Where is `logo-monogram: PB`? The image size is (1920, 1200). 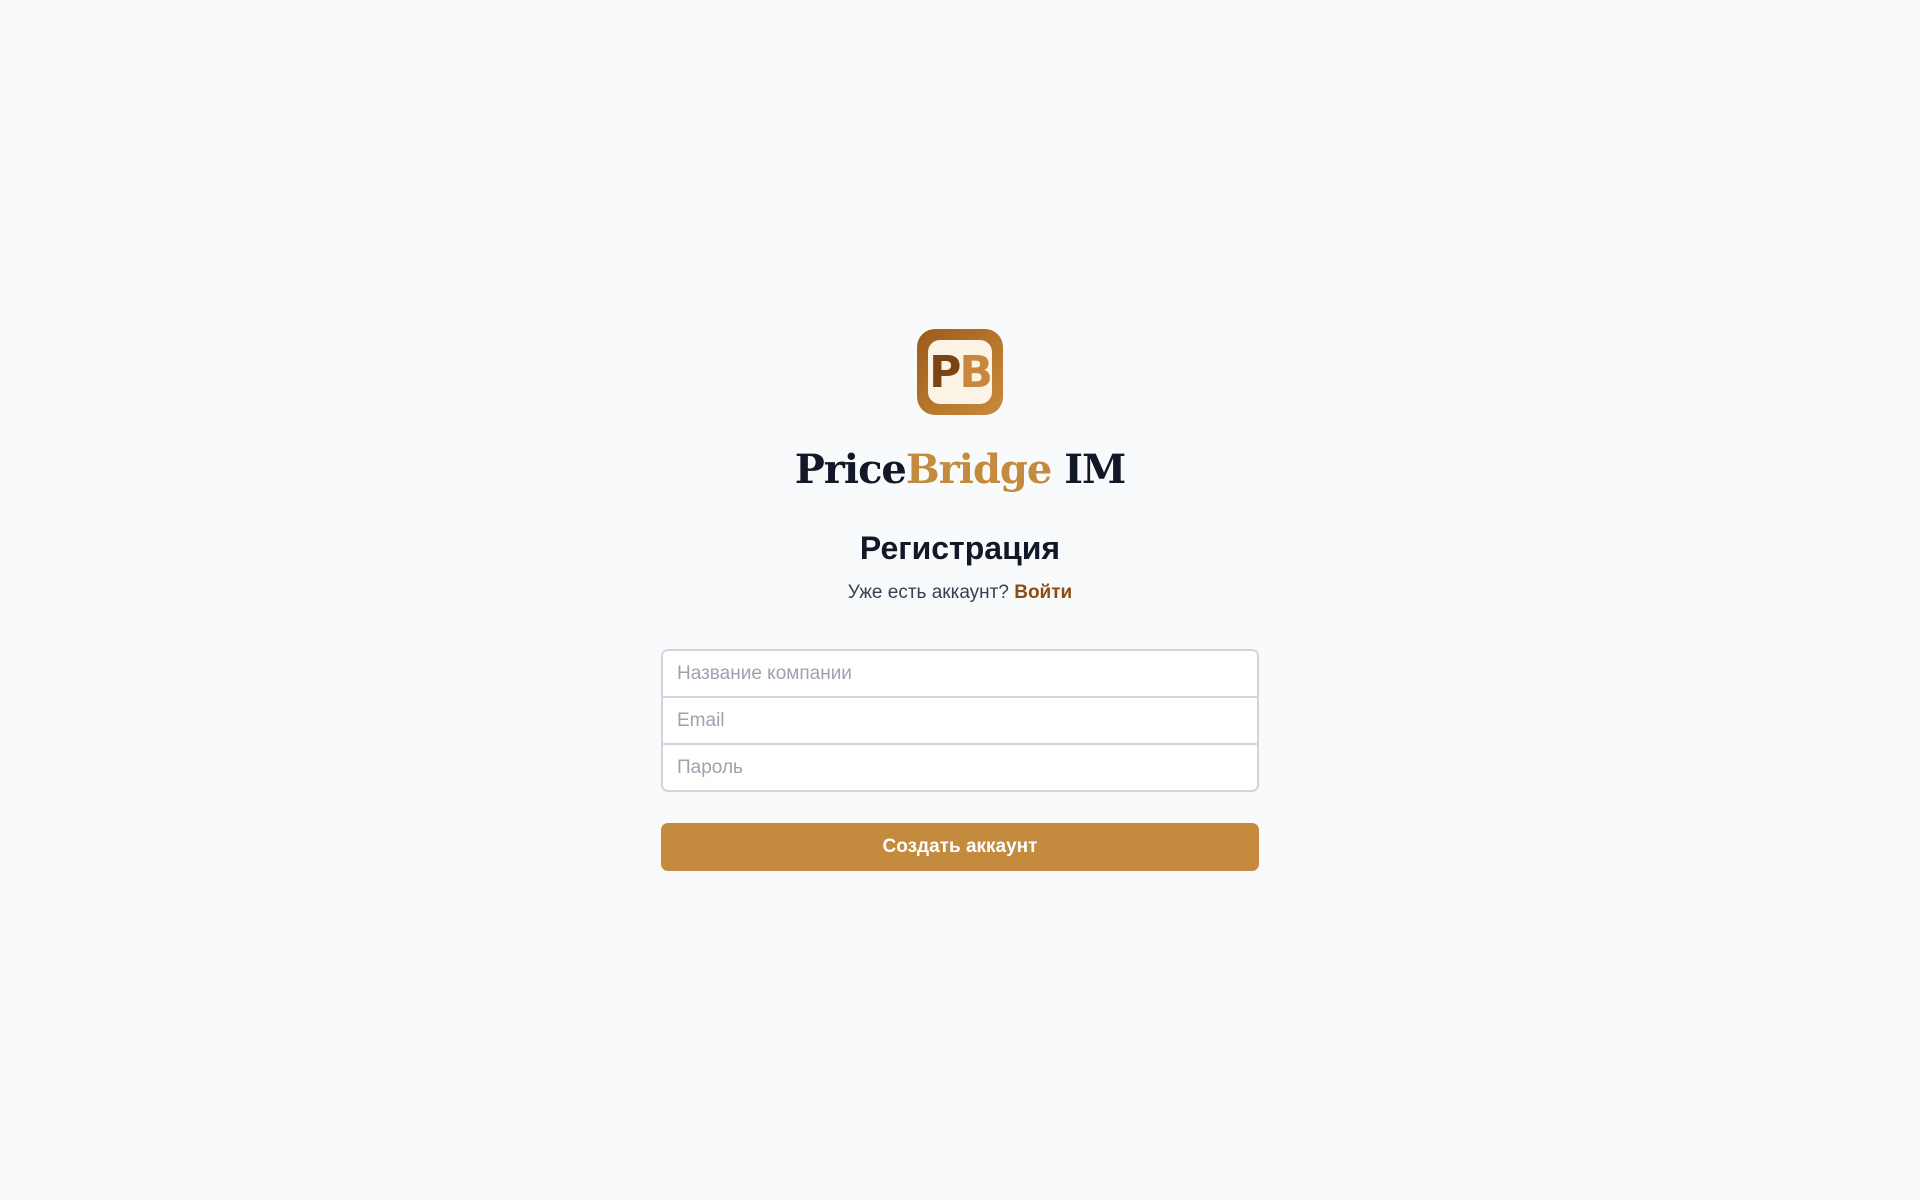 logo-monogram: PB is located at coordinates (960, 372).